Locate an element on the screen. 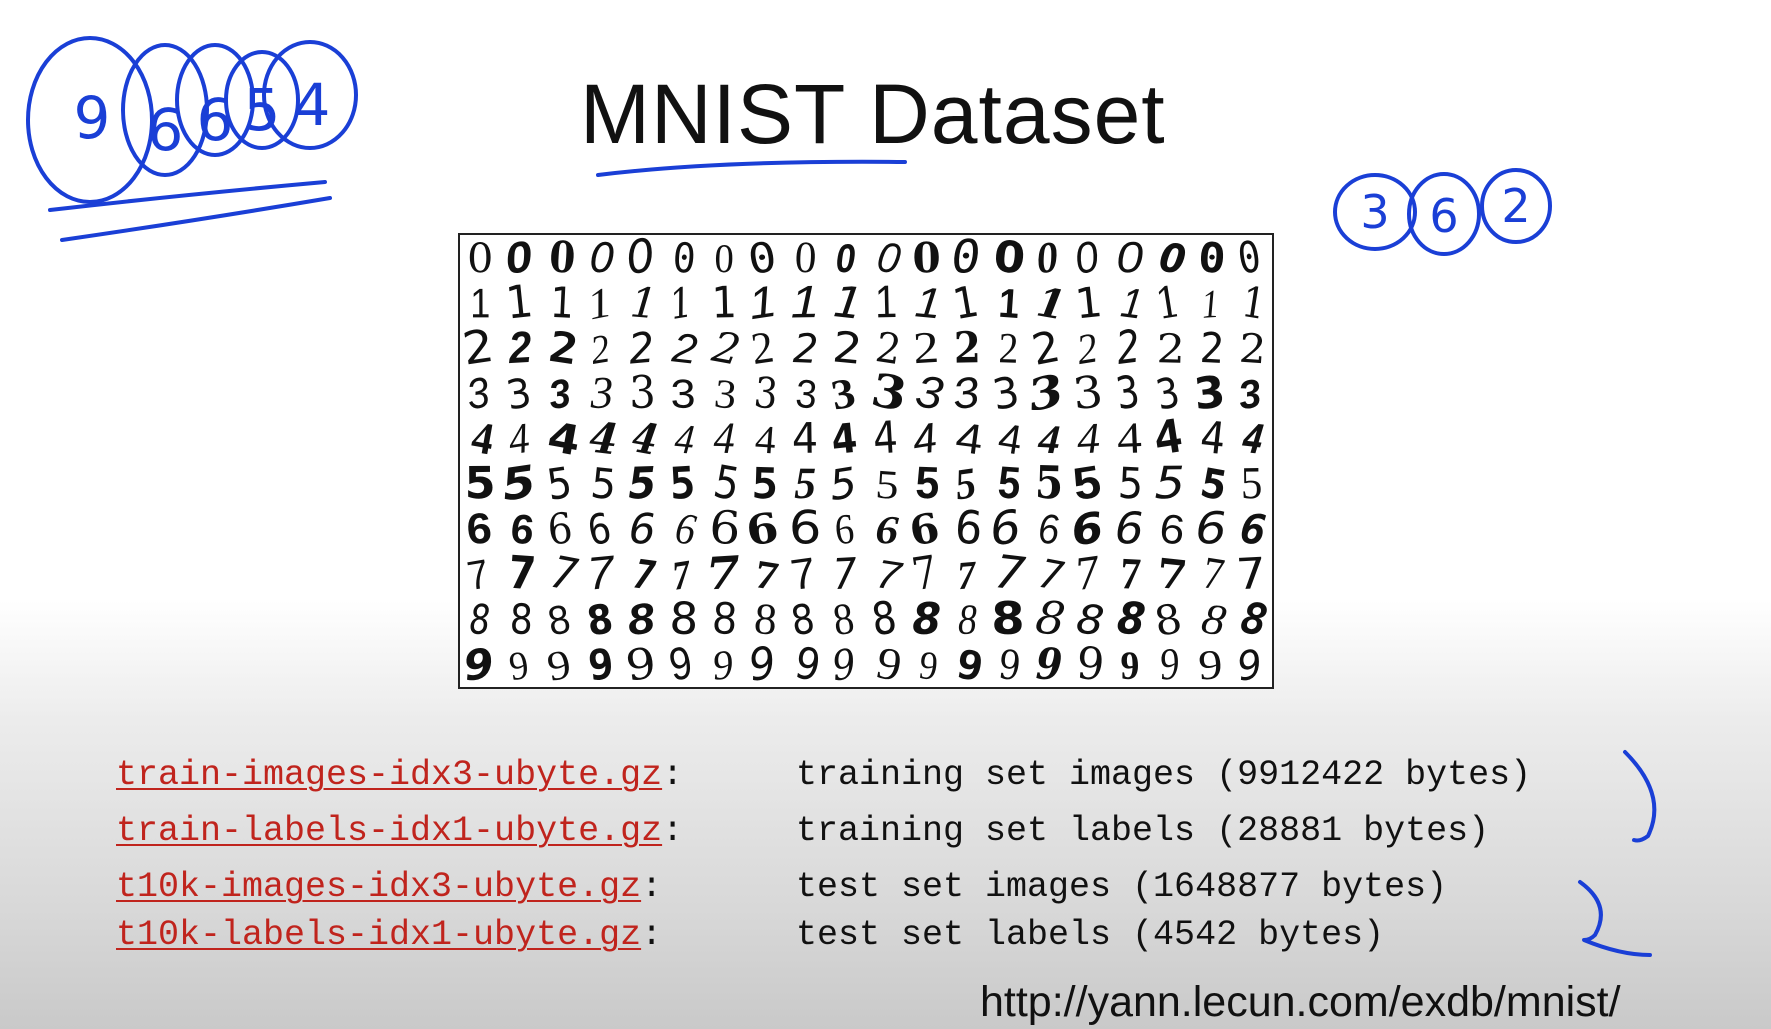 This screenshot has height=1029, width=1771. ink-digit: 9 is located at coordinates (92, 118).